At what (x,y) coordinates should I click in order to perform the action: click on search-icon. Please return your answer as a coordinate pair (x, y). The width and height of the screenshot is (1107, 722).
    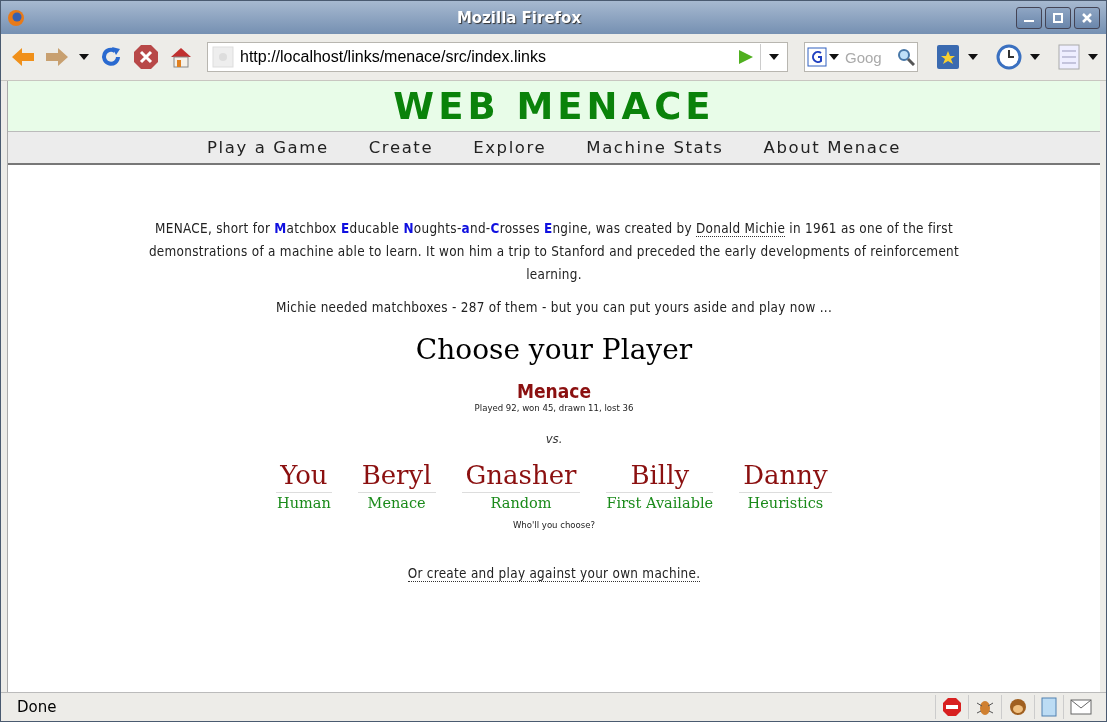
    Looking at the image, I should click on (906, 57).